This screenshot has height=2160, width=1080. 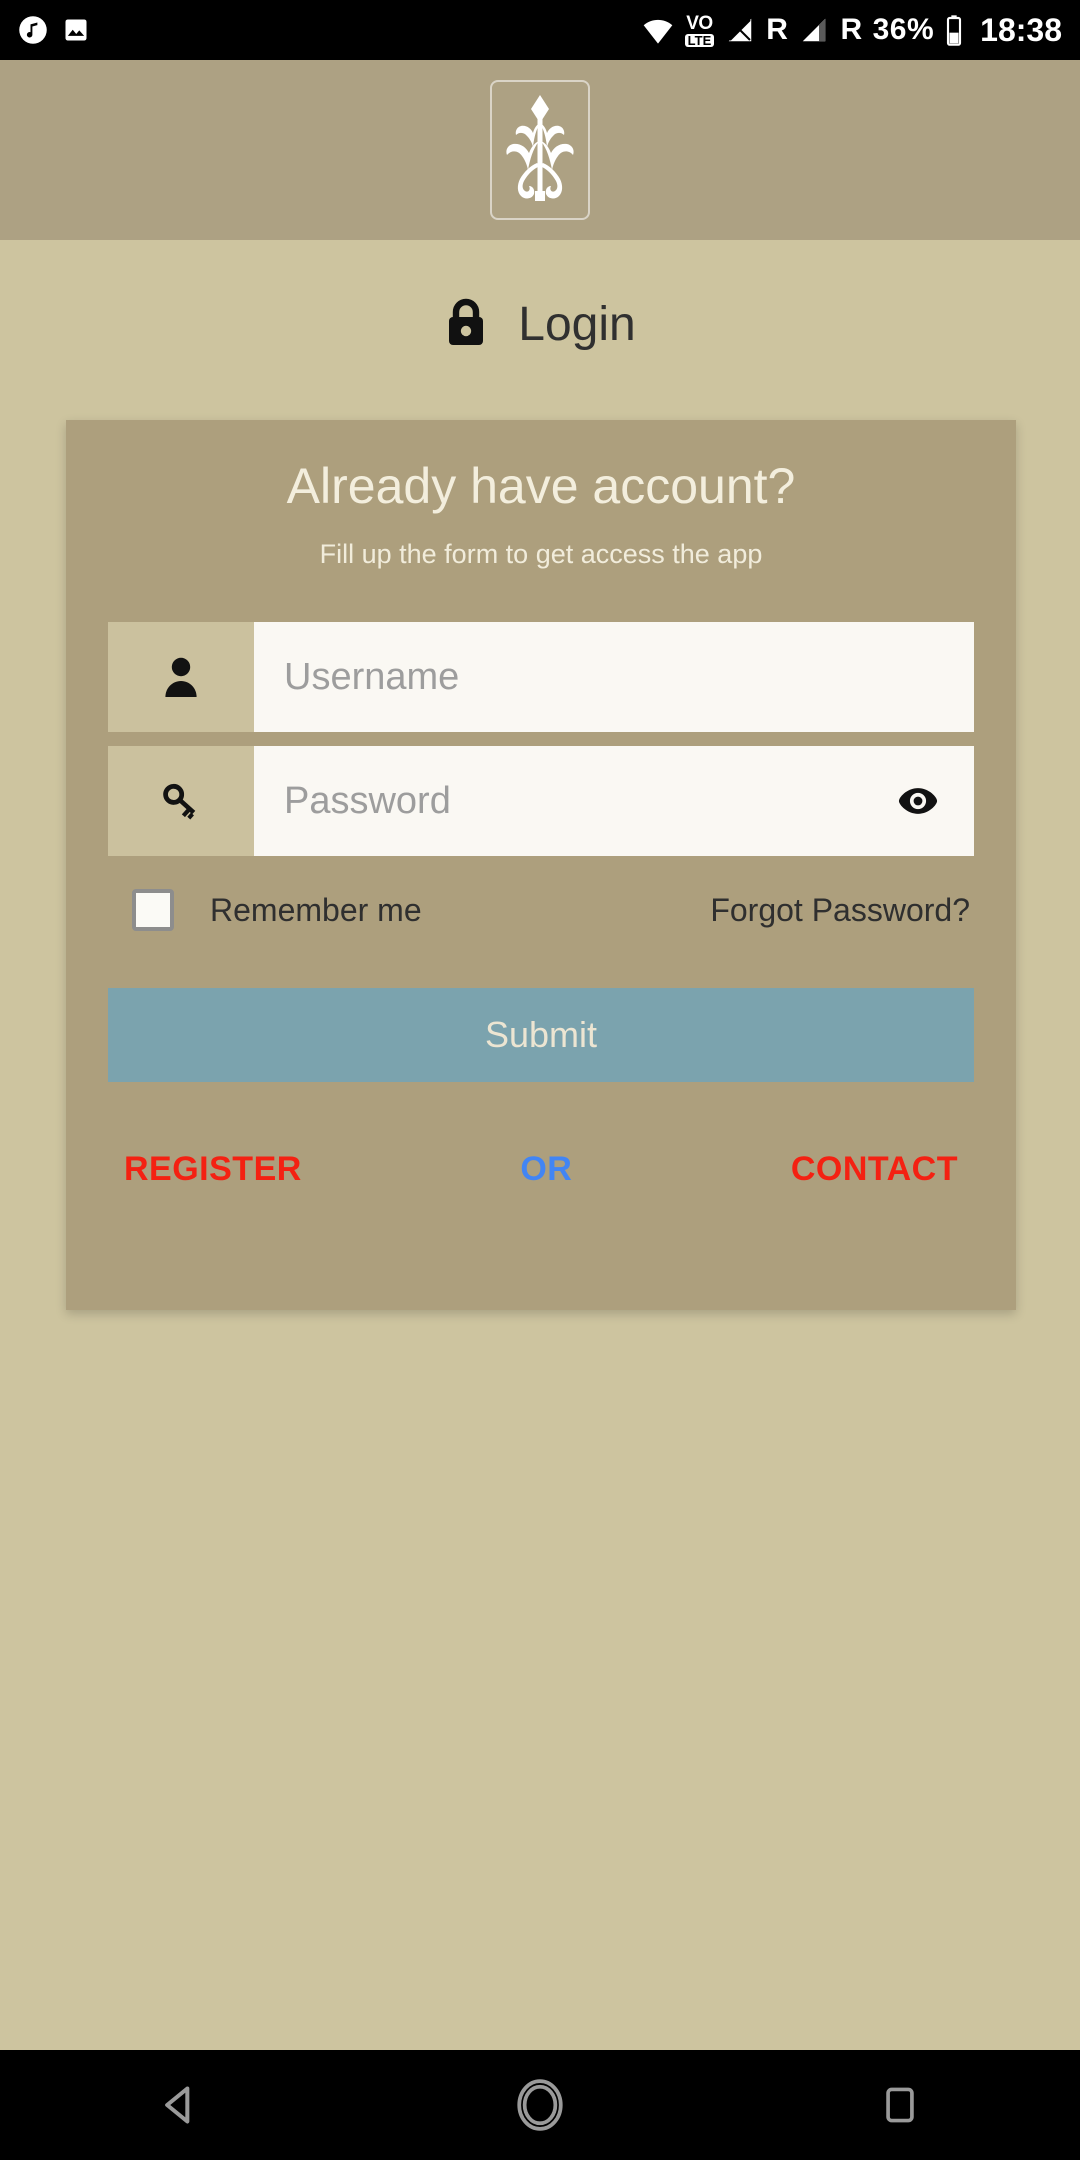 I want to click on card-links: REGISTER OR CONTACT, so click(x=541, y=1169).